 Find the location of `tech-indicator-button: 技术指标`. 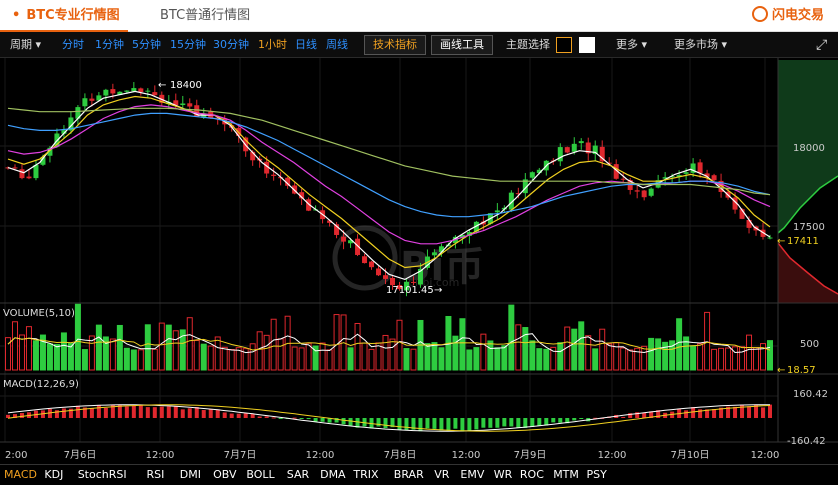

tech-indicator-button: 技术指标 is located at coordinates (395, 45).